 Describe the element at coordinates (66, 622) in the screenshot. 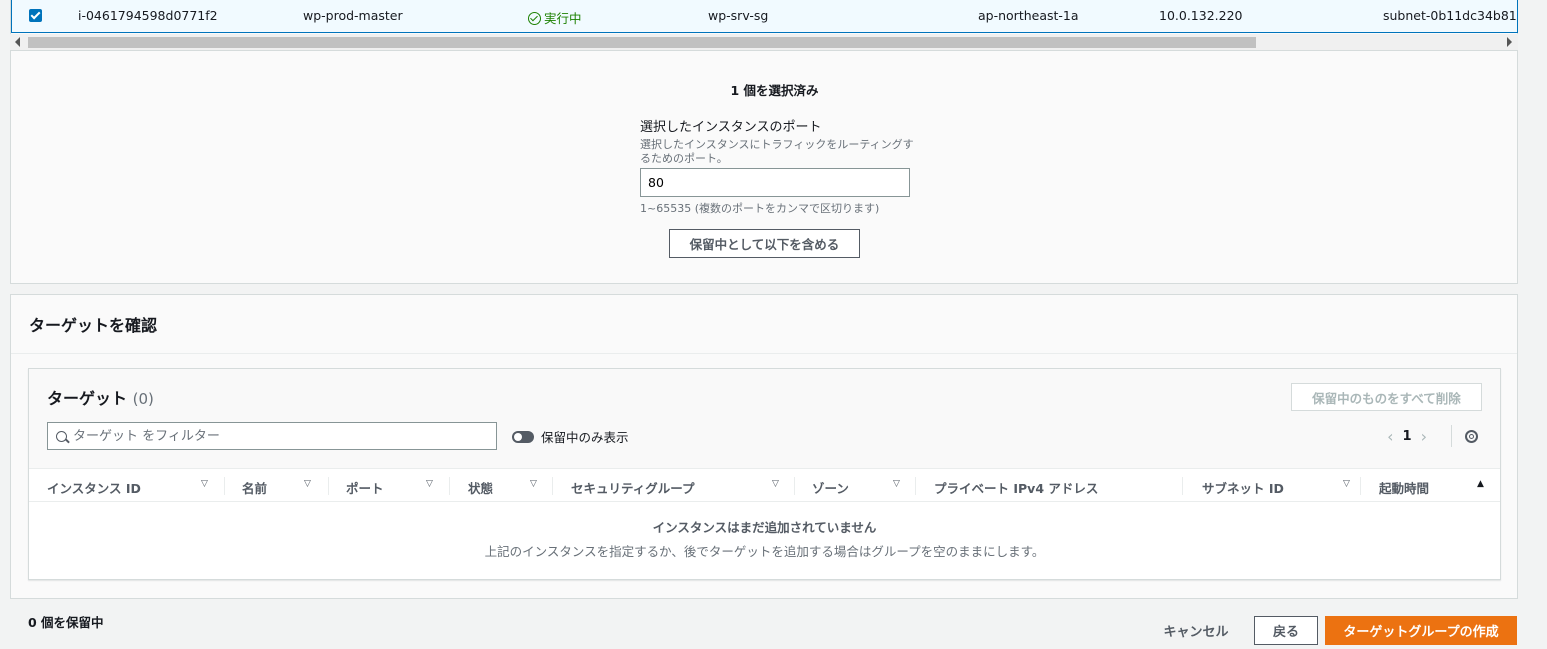

I see `pending-count: 0 個を保留中` at that location.